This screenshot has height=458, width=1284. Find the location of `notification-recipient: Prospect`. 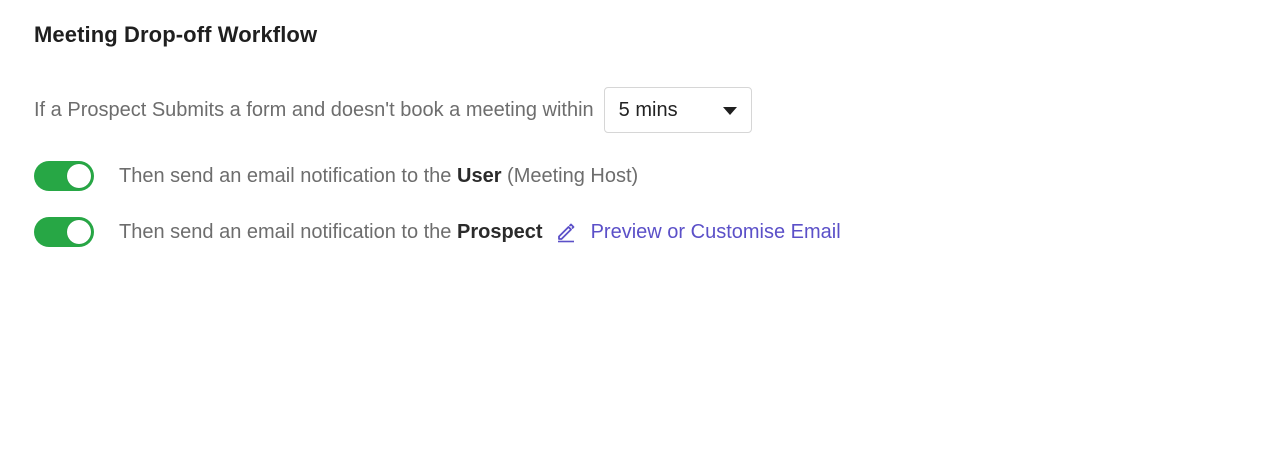

notification-recipient: Prospect is located at coordinates (500, 231).